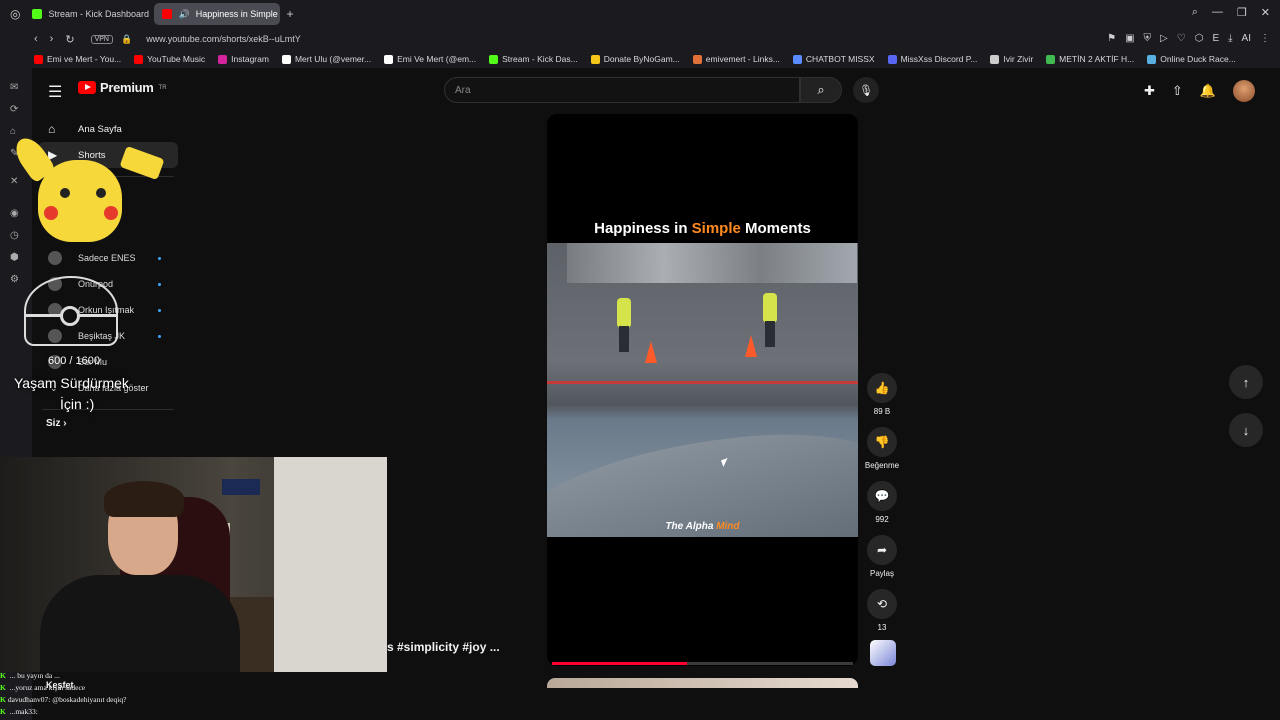 The image size is (1280, 720). I want to click on voice-search-button: 🎙, so click(866, 90).